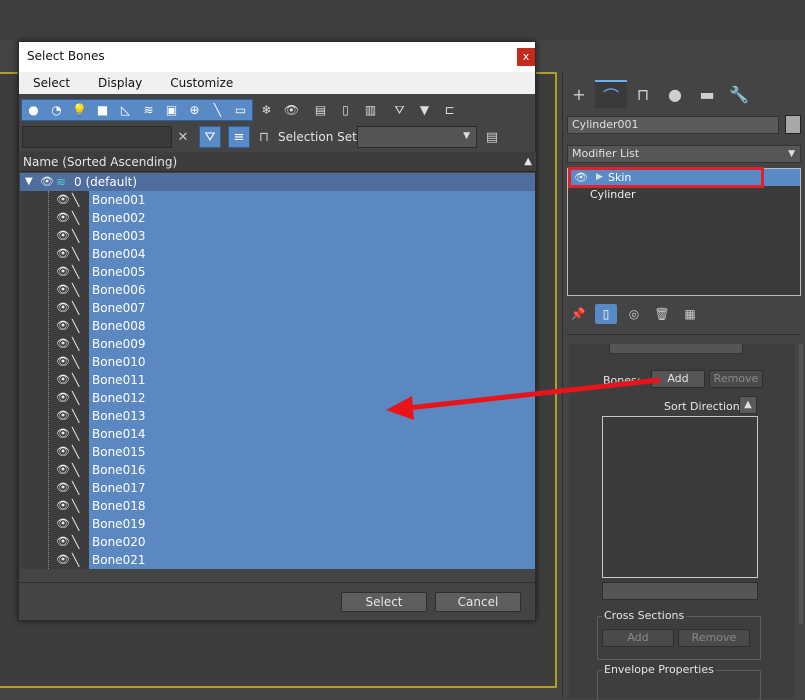  What do you see at coordinates (424, 110) in the screenshot?
I see `filter-icon: ▼` at bounding box center [424, 110].